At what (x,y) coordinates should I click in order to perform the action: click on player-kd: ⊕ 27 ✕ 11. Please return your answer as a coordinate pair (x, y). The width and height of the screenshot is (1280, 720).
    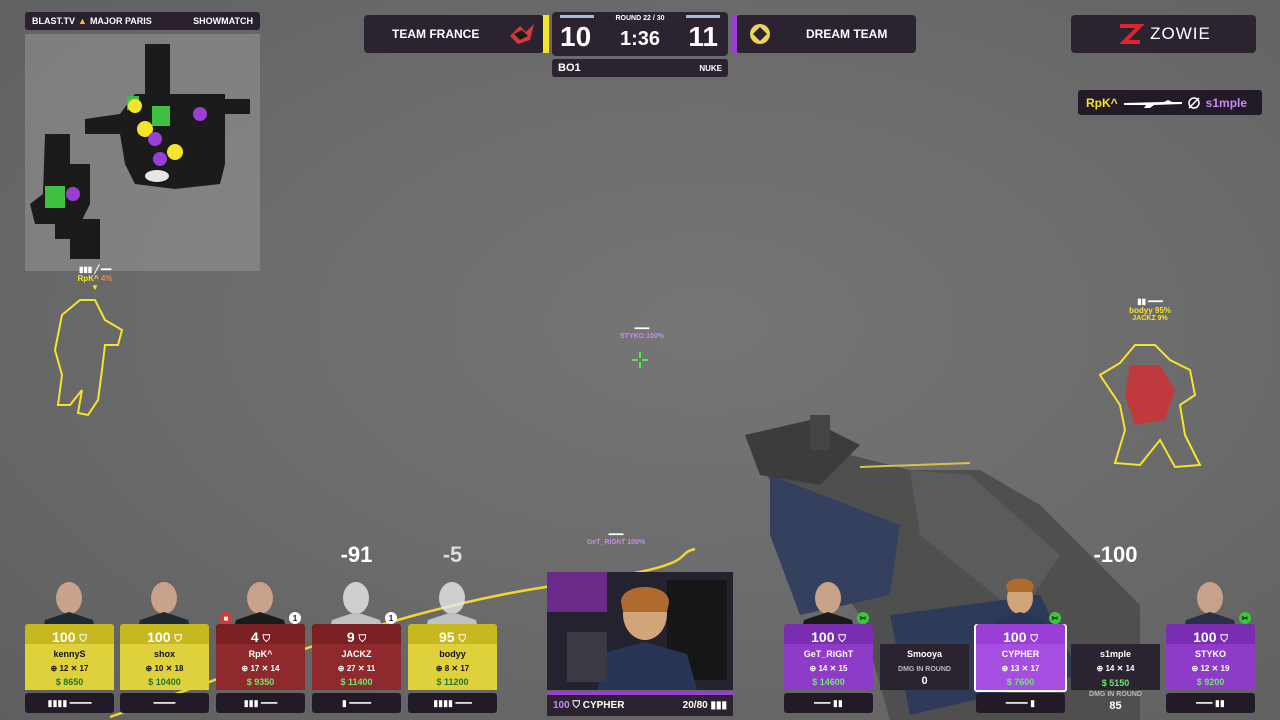
    Looking at the image, I should click on (356, 668).